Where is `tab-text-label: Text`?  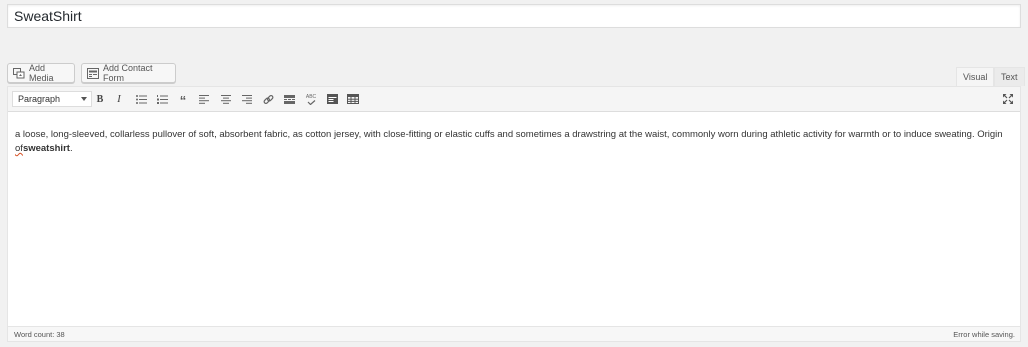 tab-text-label: Text is located at coordinates (1009, 77).